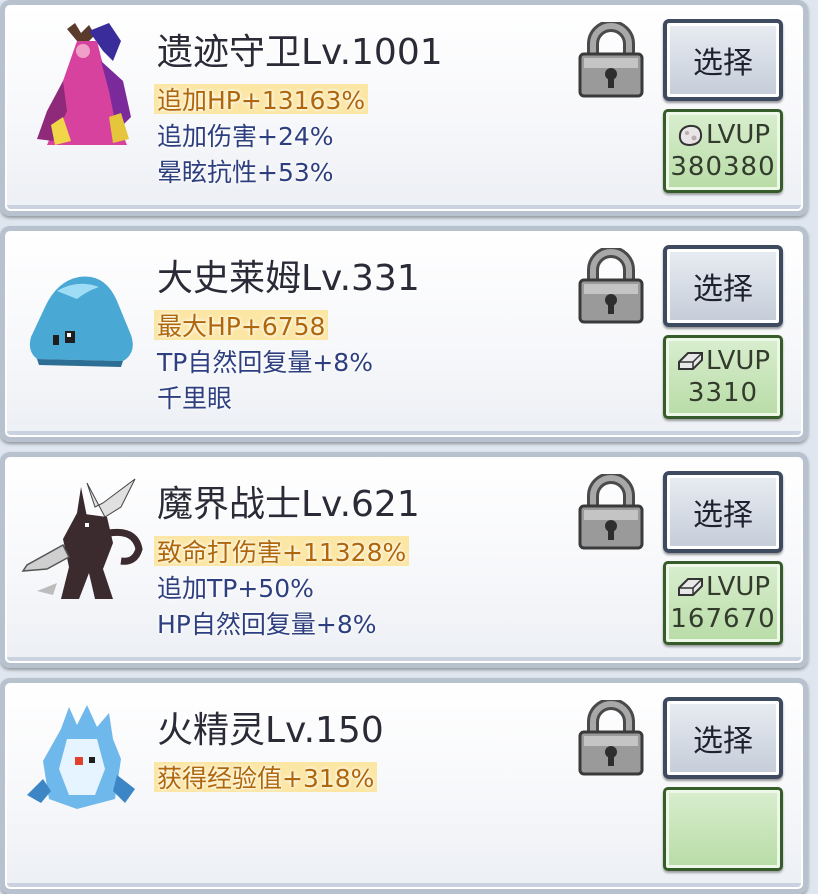  I want to click on lvup-cost: 167670, so click(723, 619).